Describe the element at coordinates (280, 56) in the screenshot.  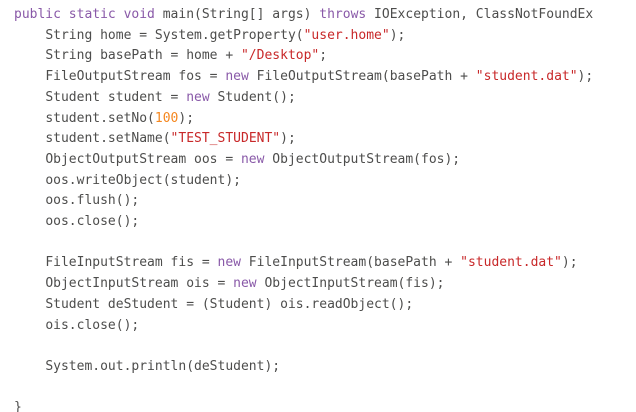
I see `code-string: "/Desktop"` at that location.